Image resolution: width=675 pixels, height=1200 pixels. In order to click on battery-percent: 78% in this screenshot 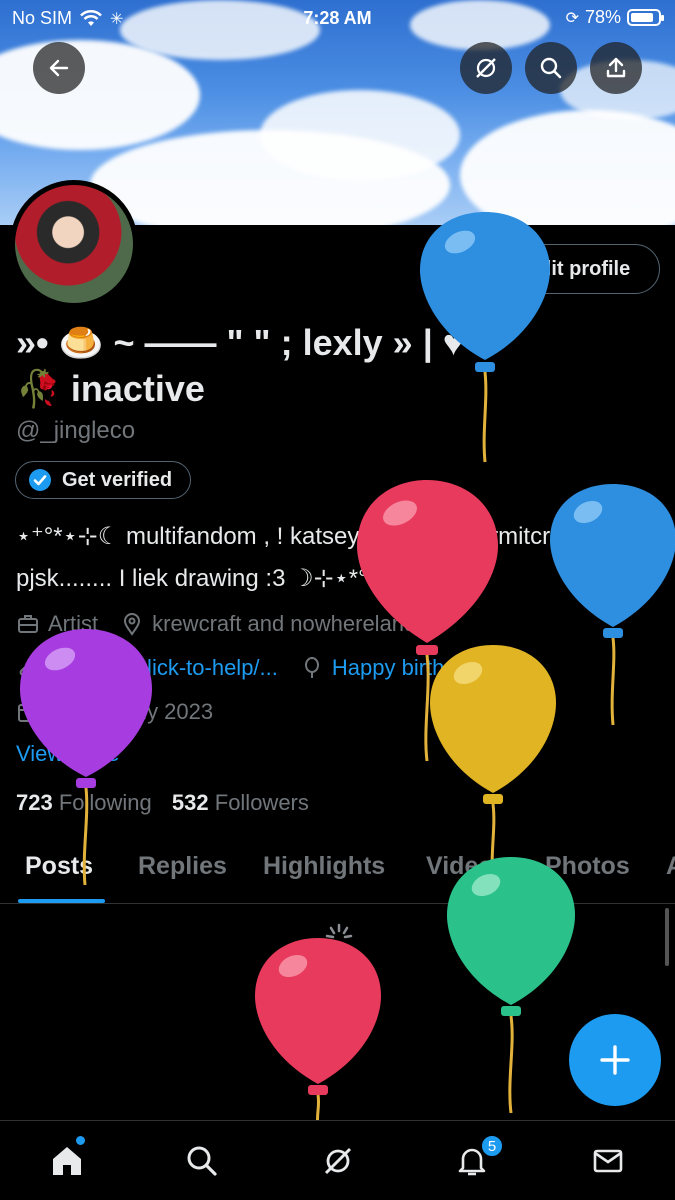, I will do `click(602, 17)`.